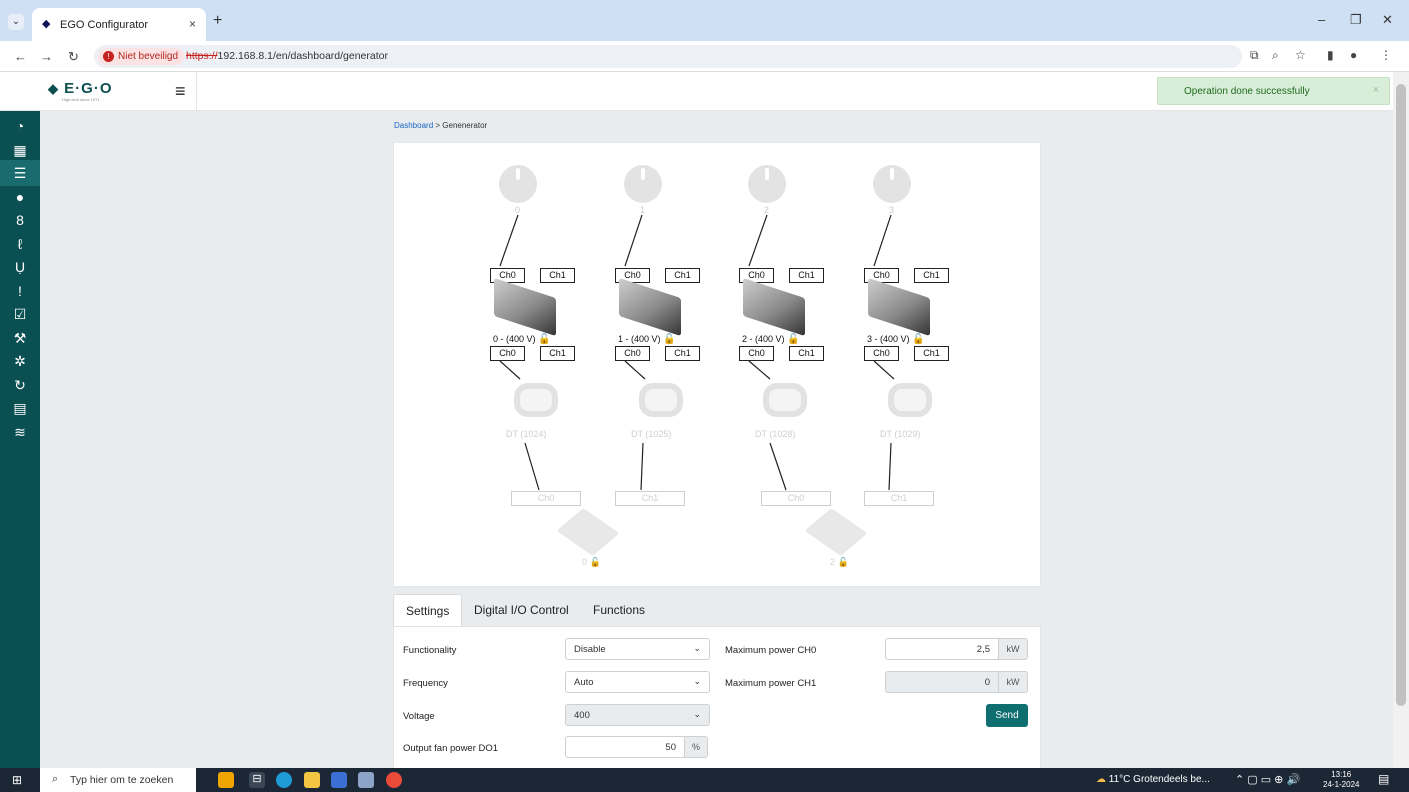  I want to click on fan-power-input: 50, so click(625, 747).